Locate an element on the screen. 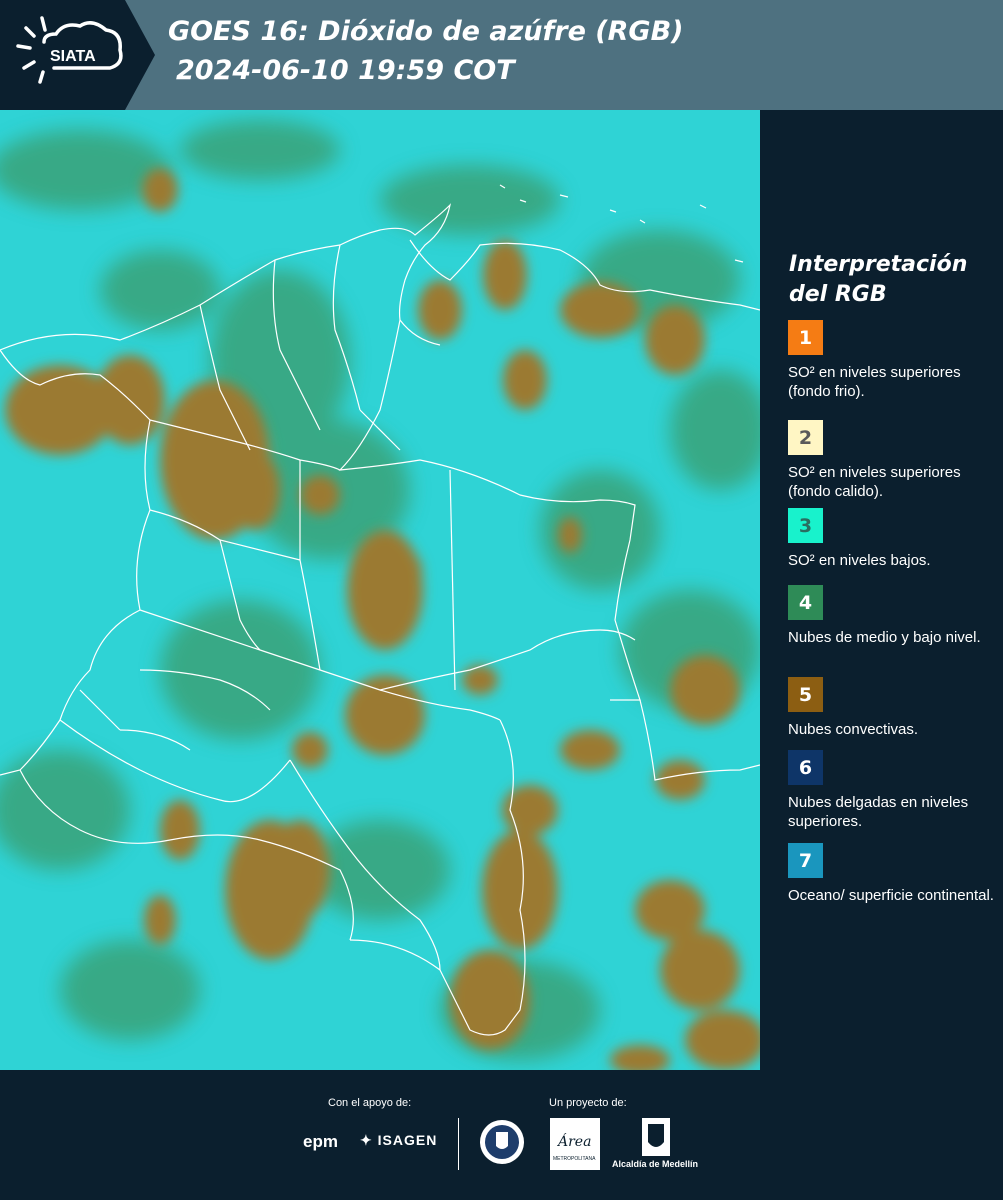  legend-number-6: 6 is located at coordinates (805, 767).